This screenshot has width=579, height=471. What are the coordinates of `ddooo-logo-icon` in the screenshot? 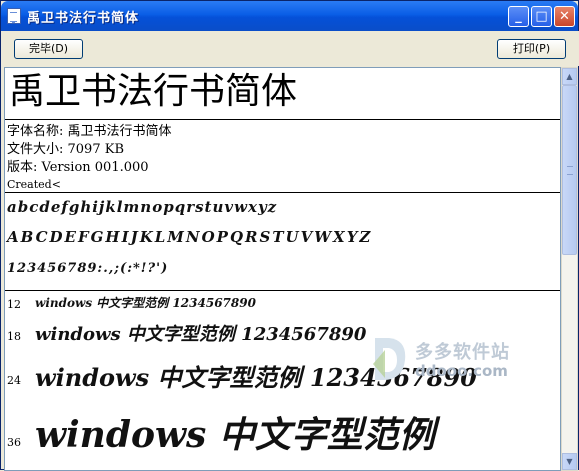 It's located at (389, 359).